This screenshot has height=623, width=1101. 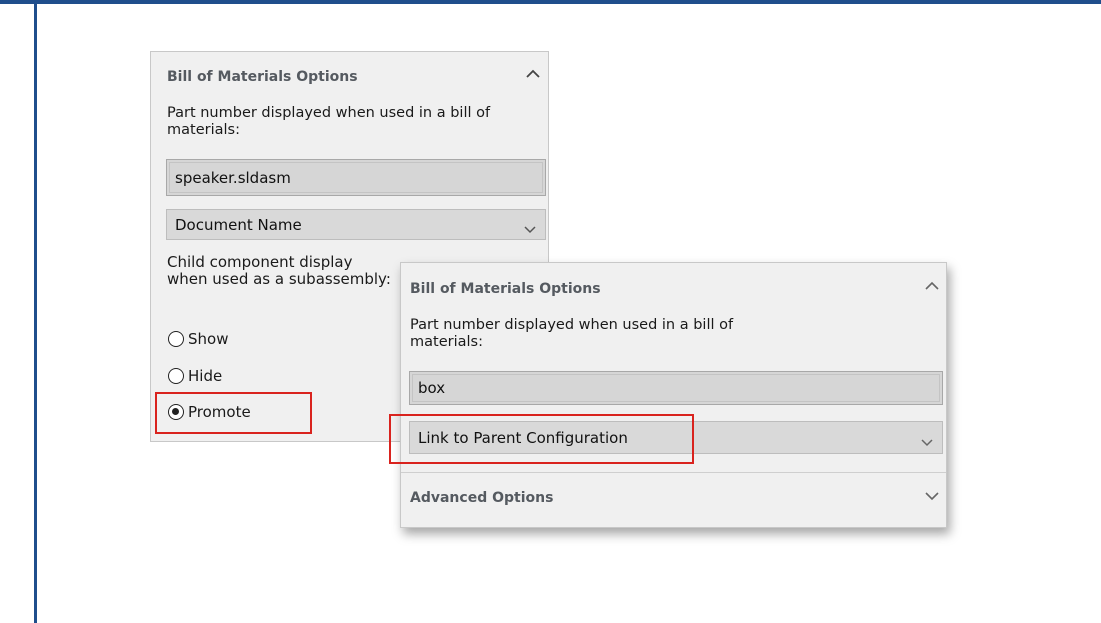 I want to click on radio-label-show: Show, so click(x=208, y=339).